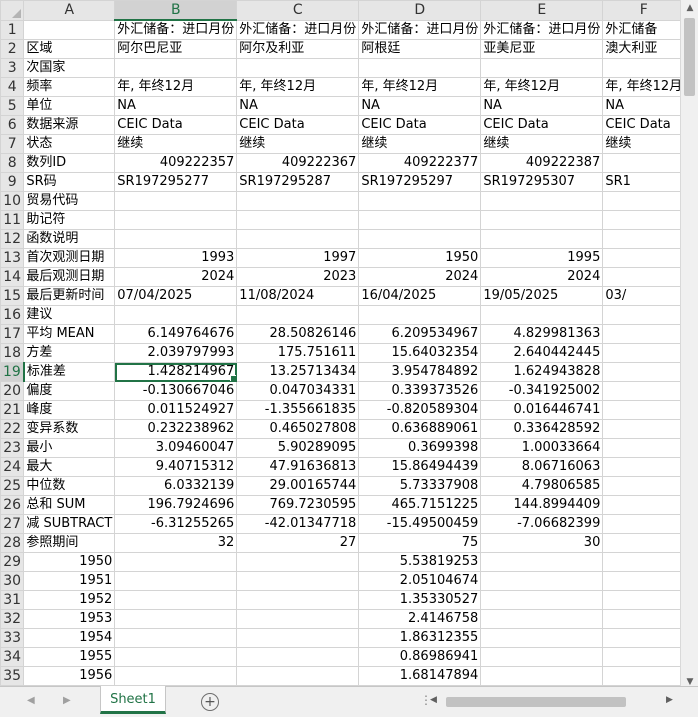 This screenshot has height=717, width=698. What do you see at coordinates (542, 372) in the screenshot?
I see `cell-e19: 1.624943828` at bounding box center [542, 372].